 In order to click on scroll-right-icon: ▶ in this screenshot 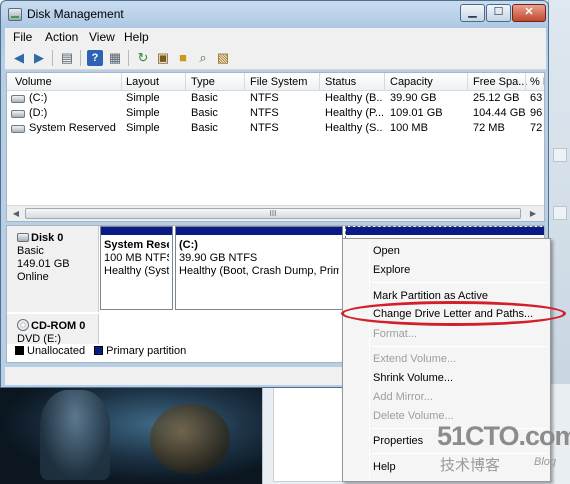, I will do `click(533, 213)`.